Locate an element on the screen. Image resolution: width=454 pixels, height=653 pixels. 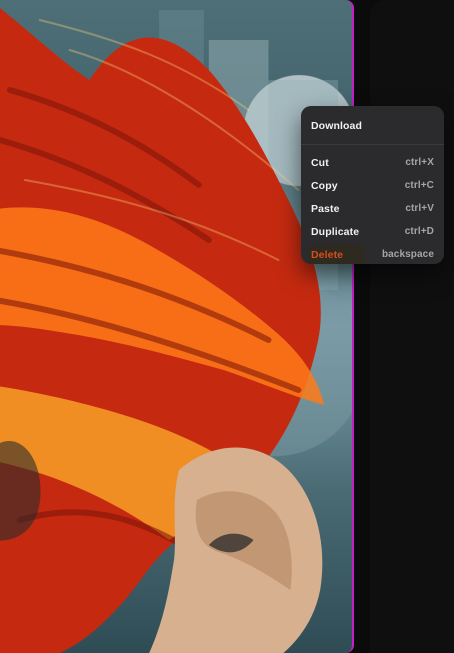
menu-item-duplicate: Duplicate ctrl+D is located at coordinates (372, 231).